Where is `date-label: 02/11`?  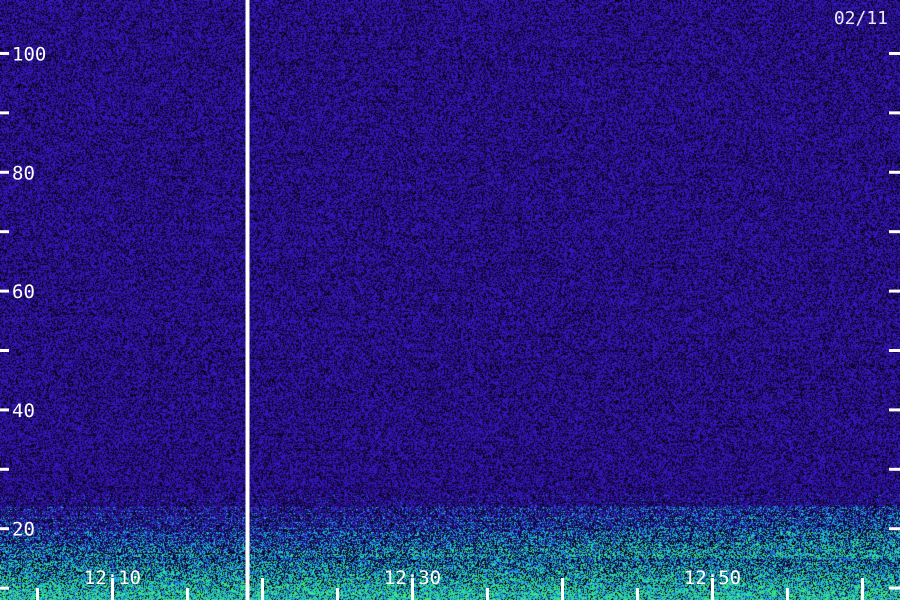
date-label: 02/11 is located at coordinates (861, 18).